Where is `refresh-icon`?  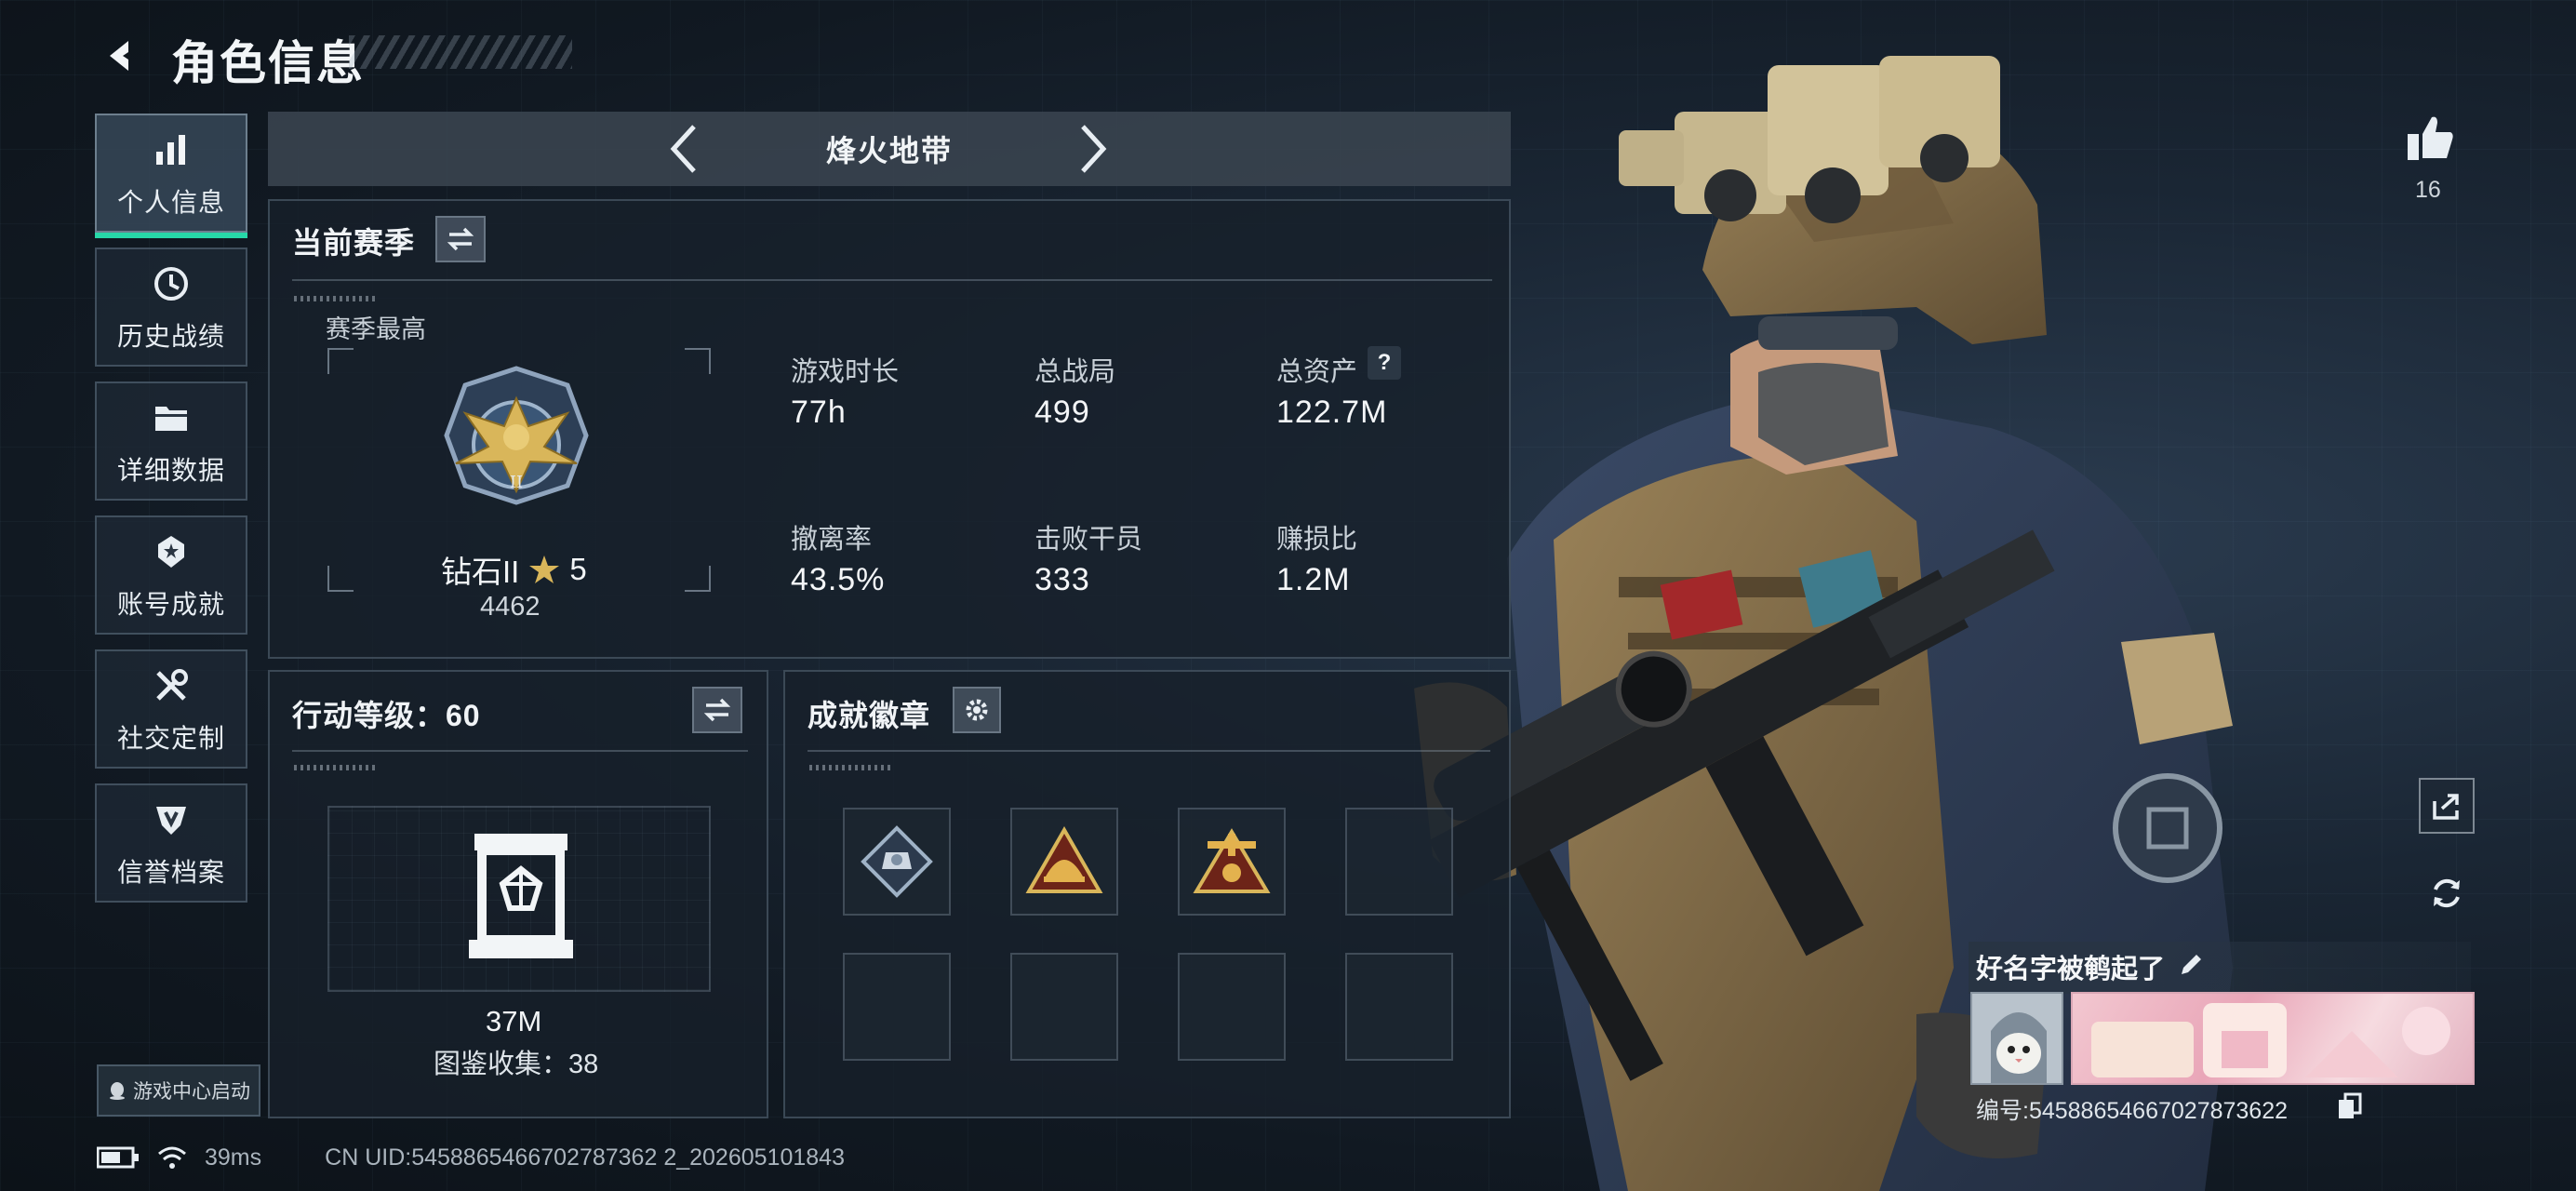 refresh-icon is located at coordinates (2447, 893).